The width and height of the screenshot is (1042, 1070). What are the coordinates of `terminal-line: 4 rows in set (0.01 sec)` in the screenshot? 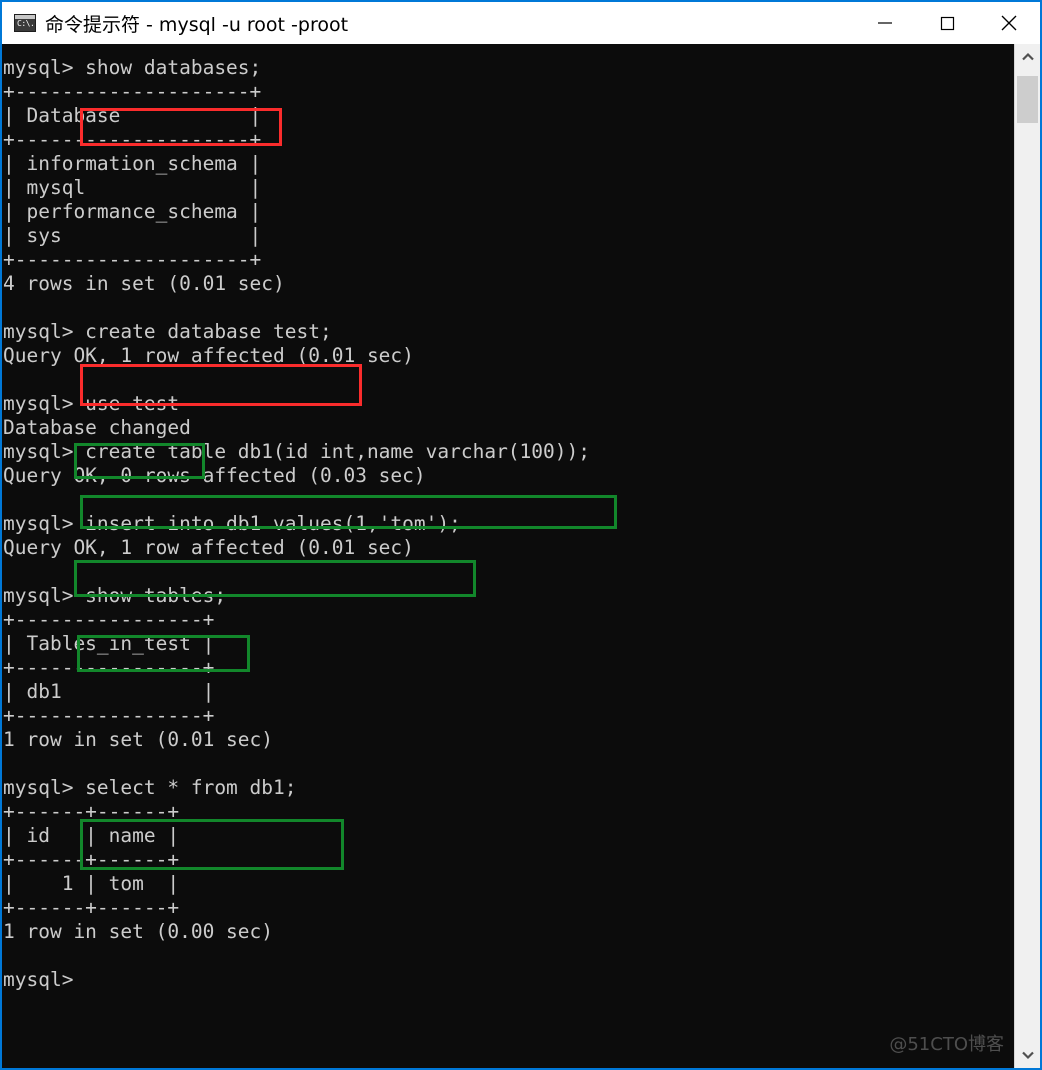 It's located at (144, 283).